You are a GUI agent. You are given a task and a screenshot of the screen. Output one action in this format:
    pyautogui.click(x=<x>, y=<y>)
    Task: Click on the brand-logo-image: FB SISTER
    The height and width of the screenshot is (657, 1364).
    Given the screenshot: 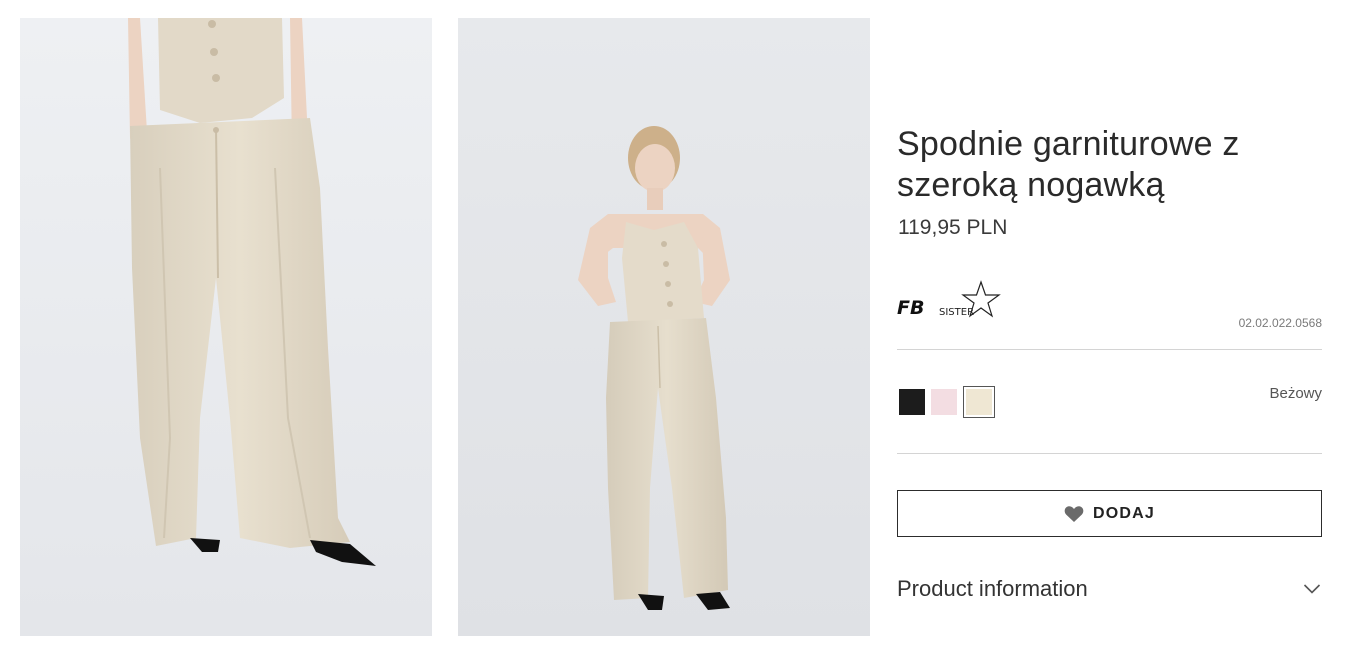 What is the action you would take?
    pyautogui.click(x=949, y=299)
    